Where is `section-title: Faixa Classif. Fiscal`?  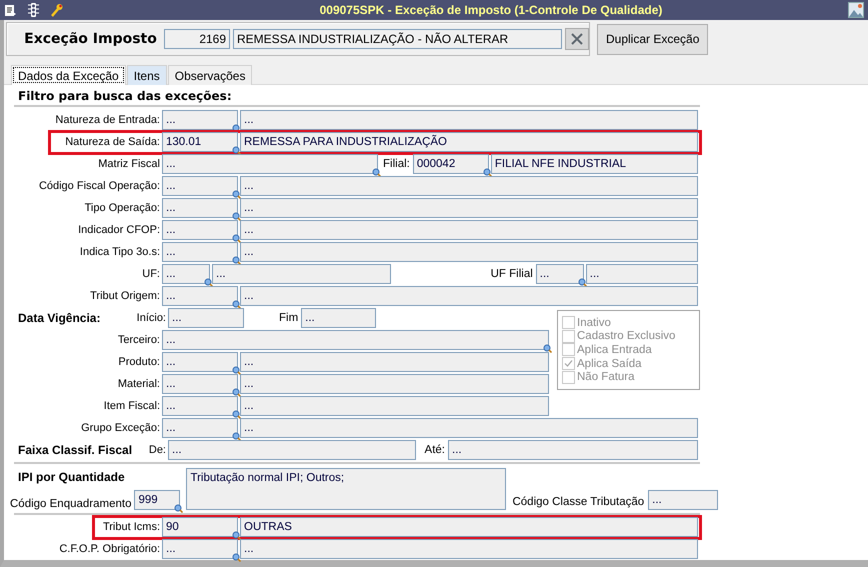 section-title: Faixa Classif. Fiscal is located at coordinates (75, 450).